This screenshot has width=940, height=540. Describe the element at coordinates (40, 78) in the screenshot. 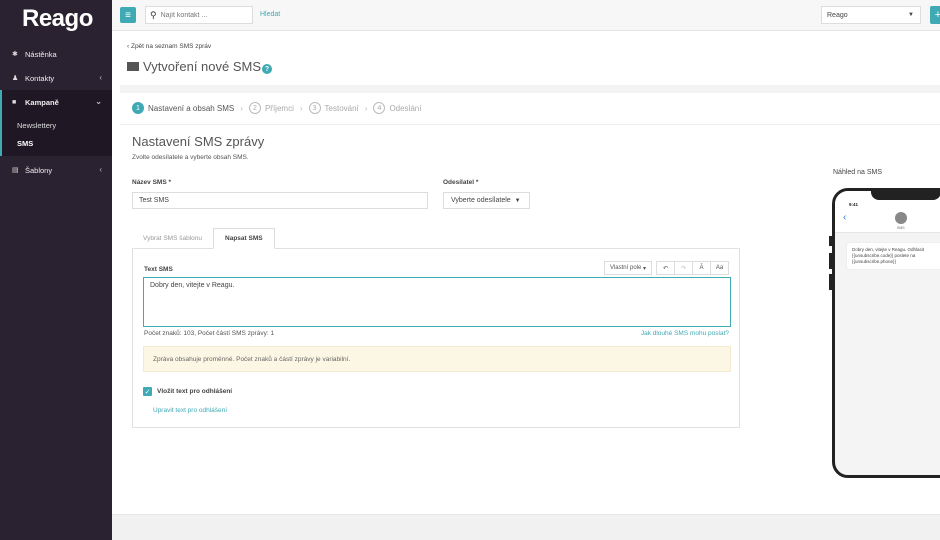

I see `sidebar-item-label: Kontakty` at that location.